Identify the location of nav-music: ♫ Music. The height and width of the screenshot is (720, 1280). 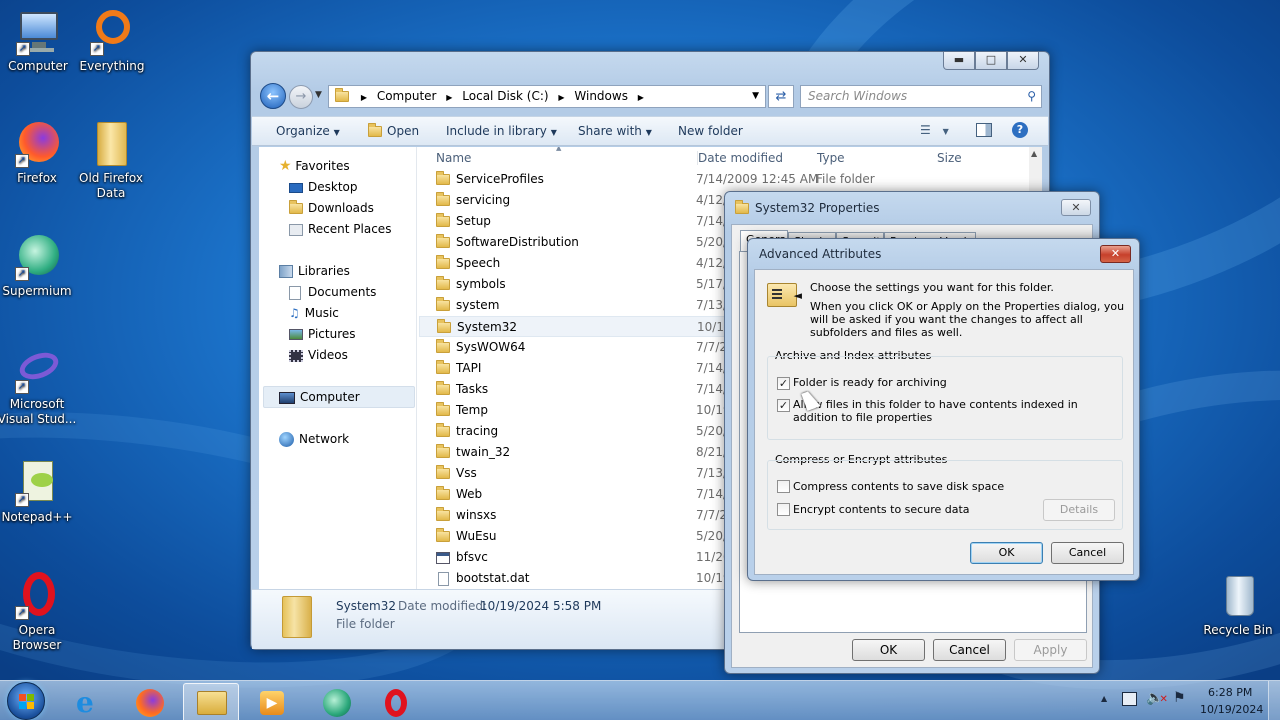
(314, 313).